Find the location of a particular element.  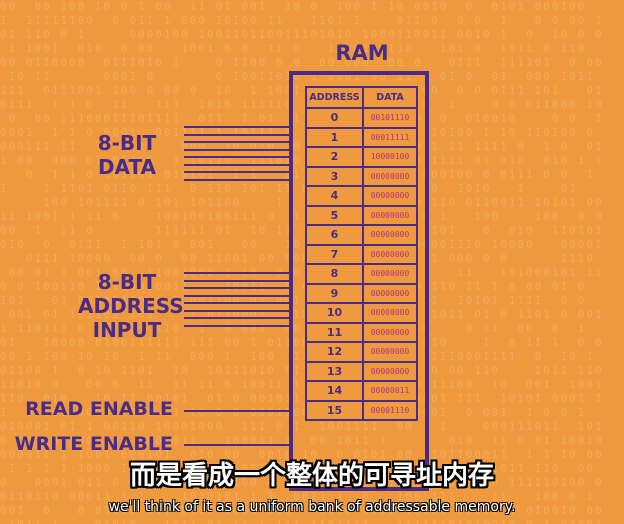

address-cell: 7 is located at coordinates (334, 254).